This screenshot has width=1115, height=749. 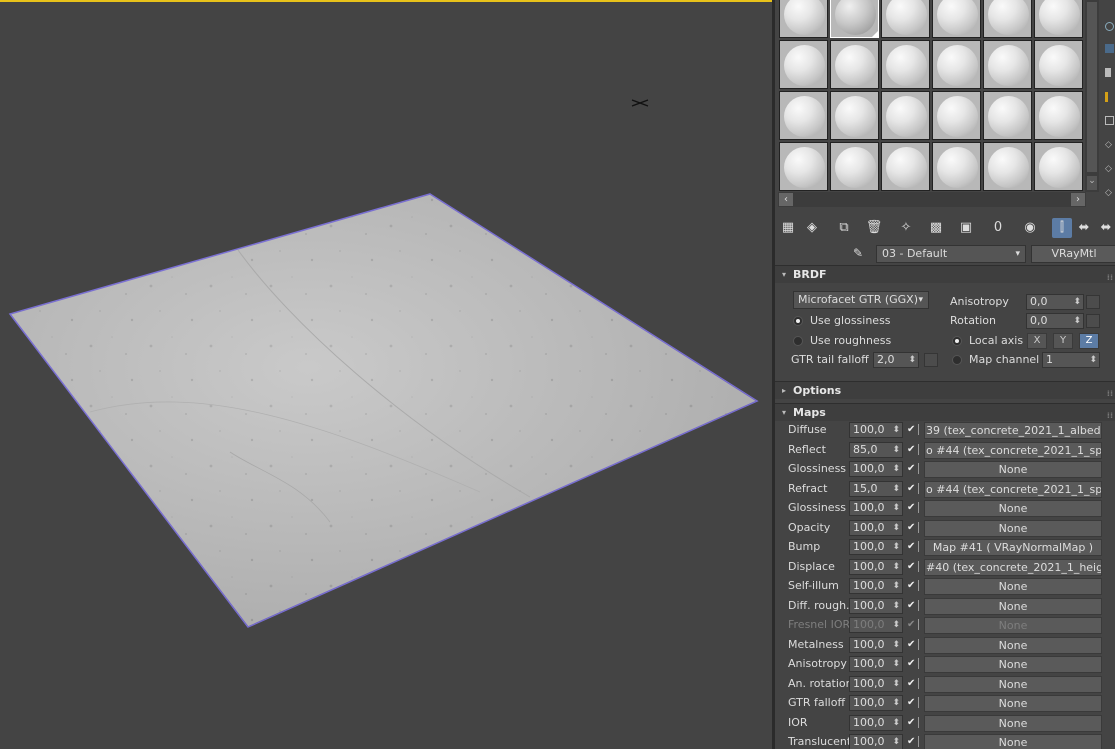 I want to click on backlight-icon, so click(x=1109, y=48).